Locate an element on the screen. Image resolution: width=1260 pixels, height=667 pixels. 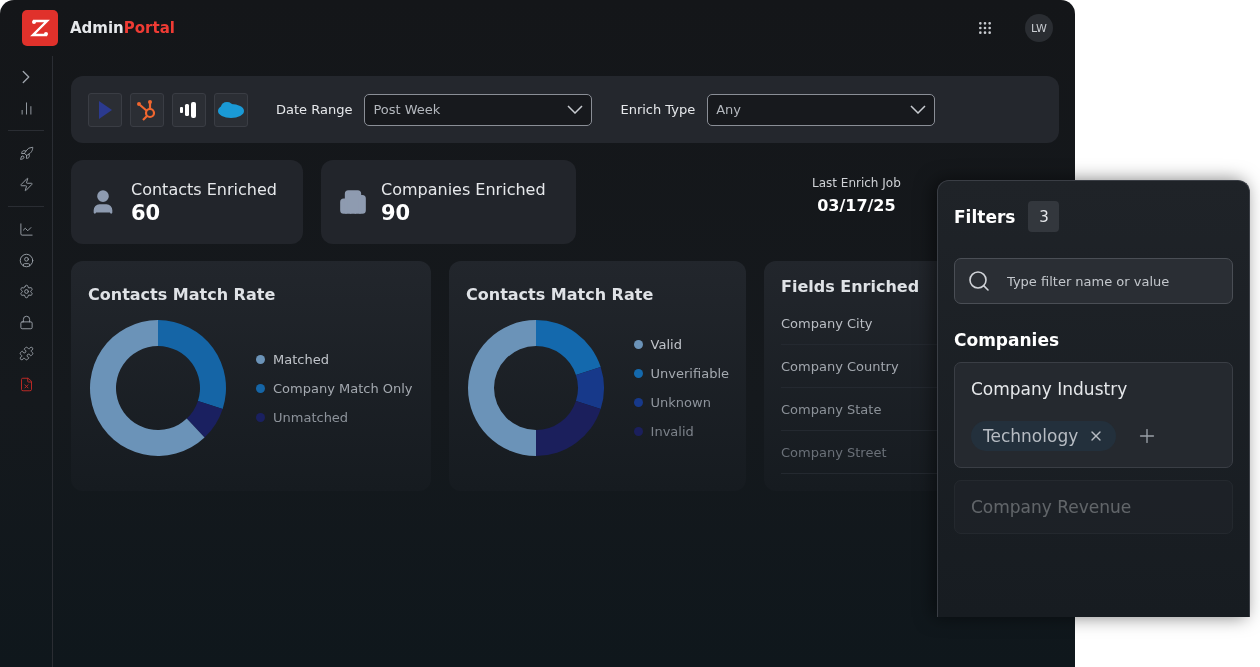
brand-name: AdminPortal is located at coordinates (123, 28).